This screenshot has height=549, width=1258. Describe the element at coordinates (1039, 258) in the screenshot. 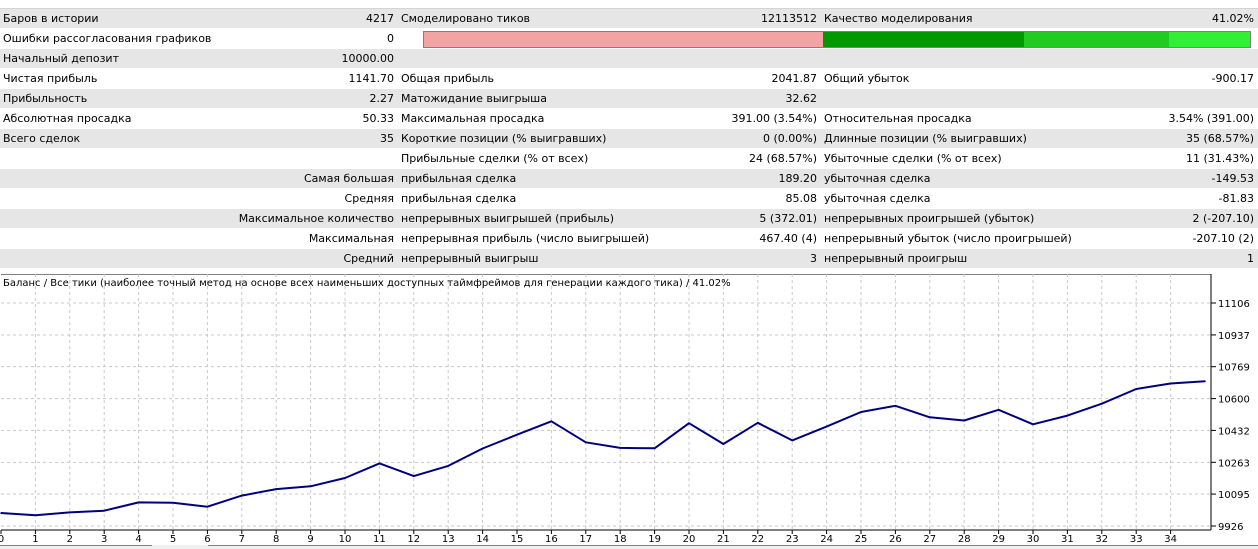

I see `report-cell: непрерывный проигрыш 1` at that location.